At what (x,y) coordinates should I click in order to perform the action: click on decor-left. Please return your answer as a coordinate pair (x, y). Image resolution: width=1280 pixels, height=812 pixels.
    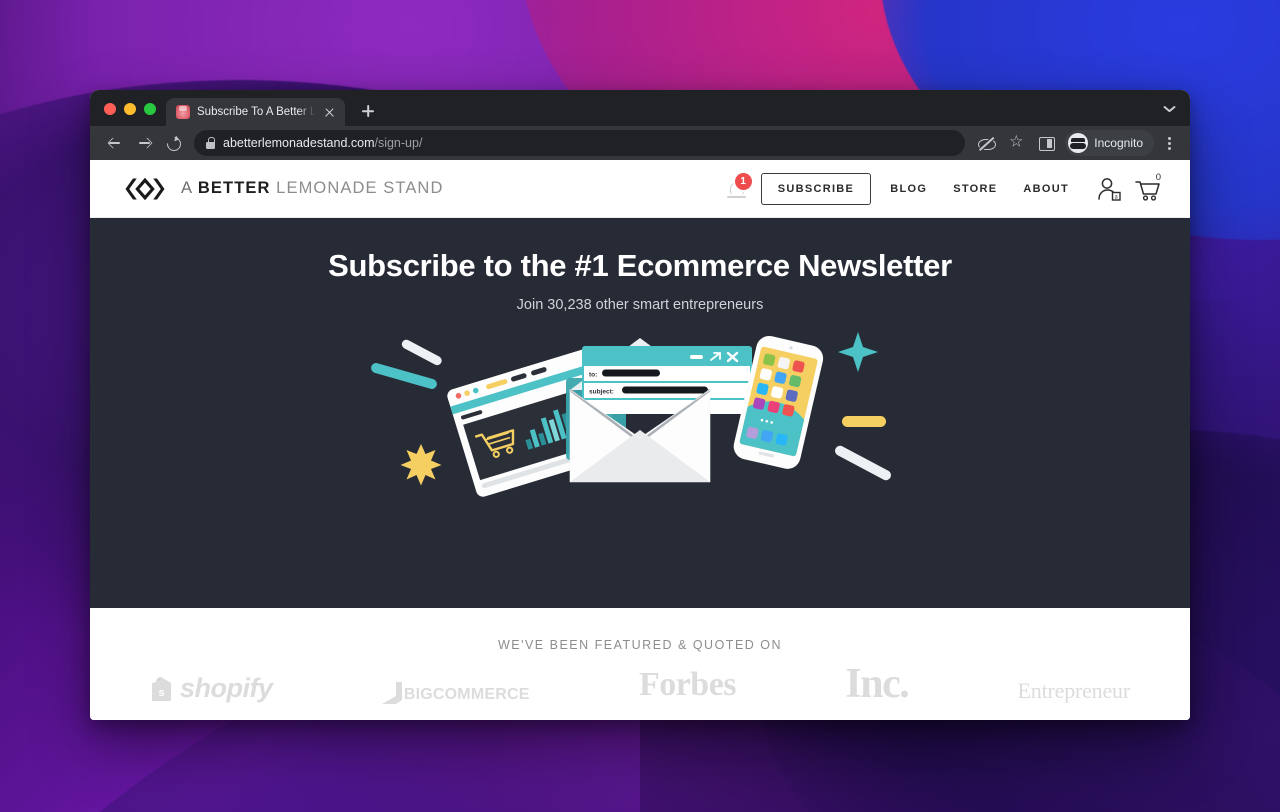
    Looking at the image, I should click on (406, 412).